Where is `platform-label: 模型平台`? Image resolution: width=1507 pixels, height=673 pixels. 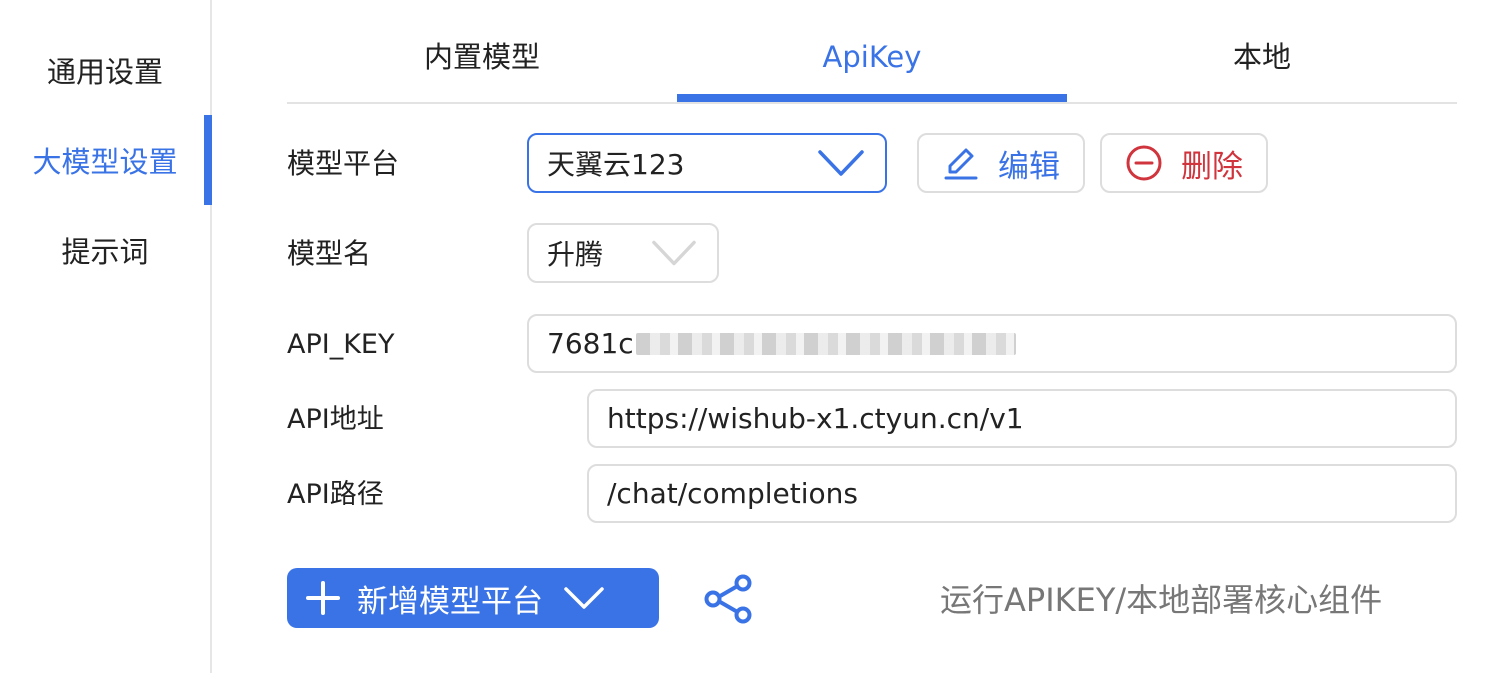
platform-label: 模型平台 is located at coordinates (343, 163).